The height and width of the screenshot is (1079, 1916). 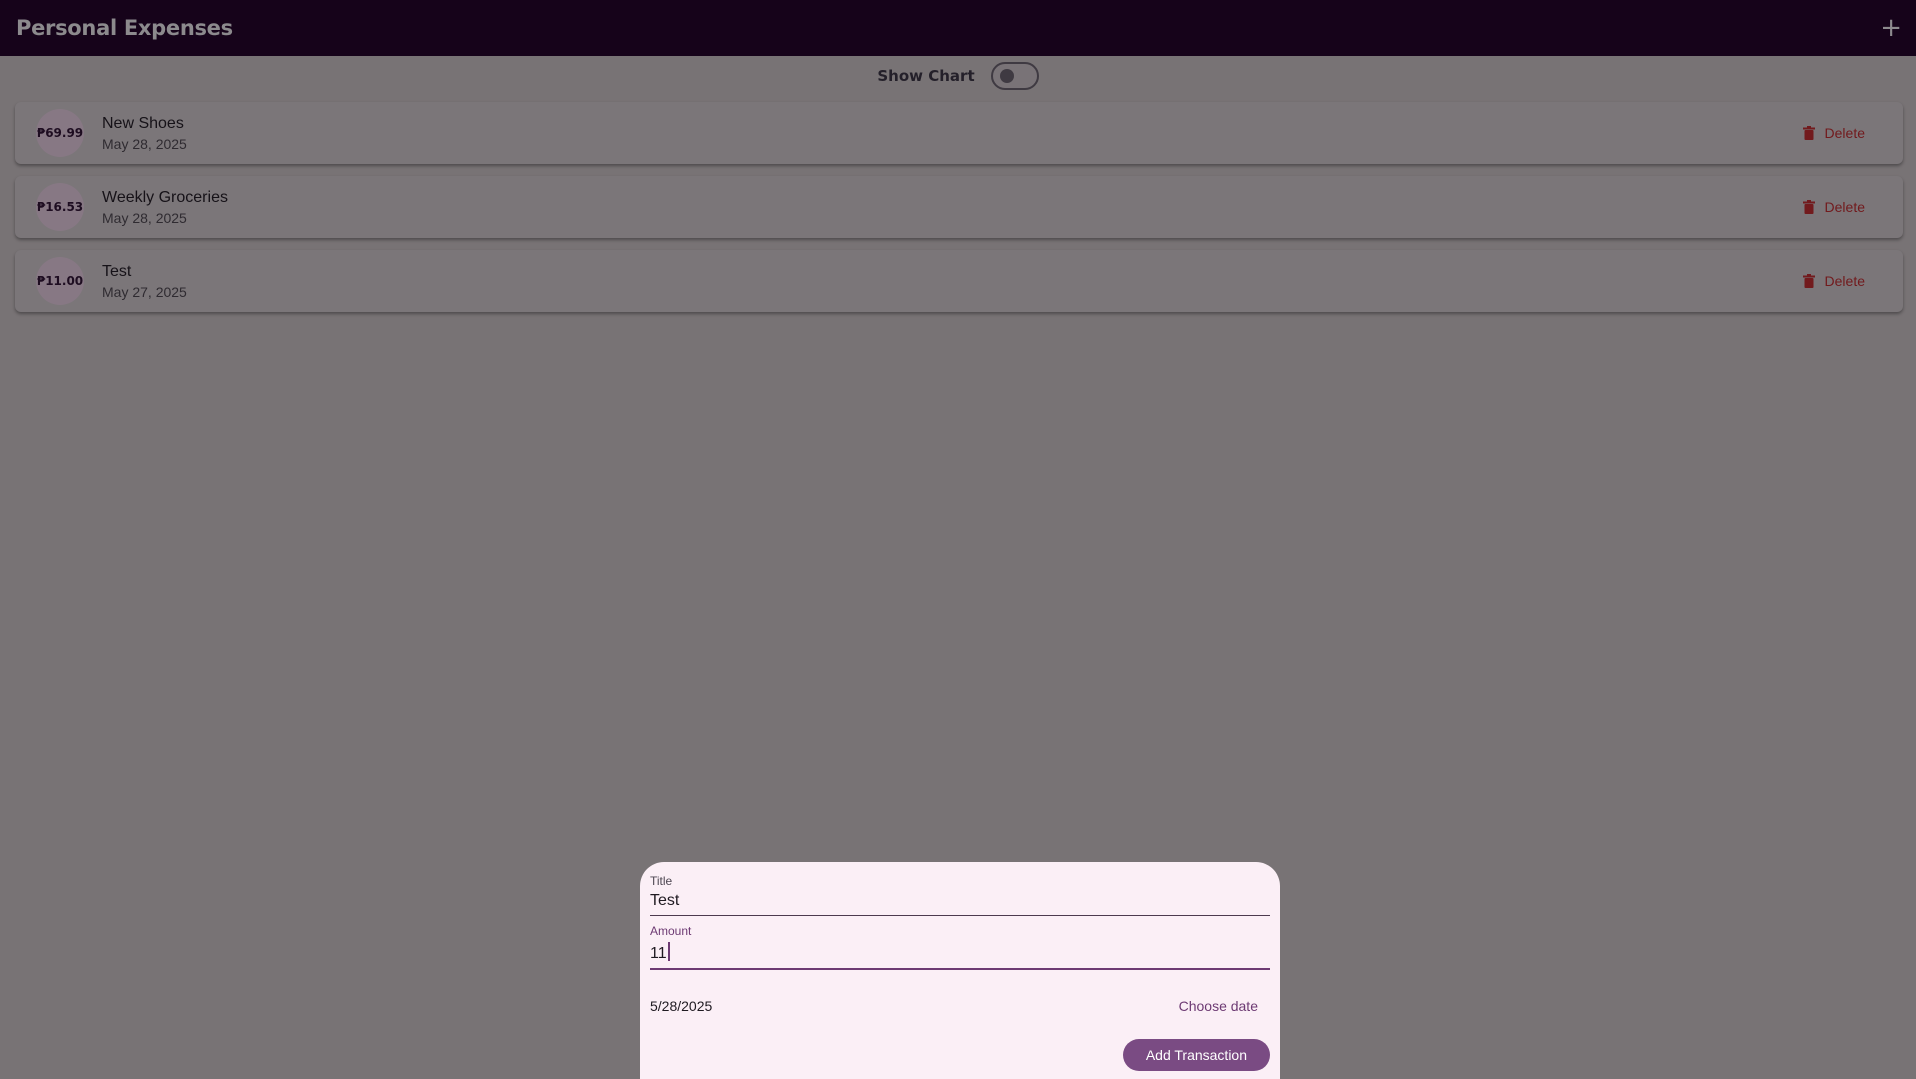 I want to click on app-bar: Personal Expenses +, so click(x=958, y=28).